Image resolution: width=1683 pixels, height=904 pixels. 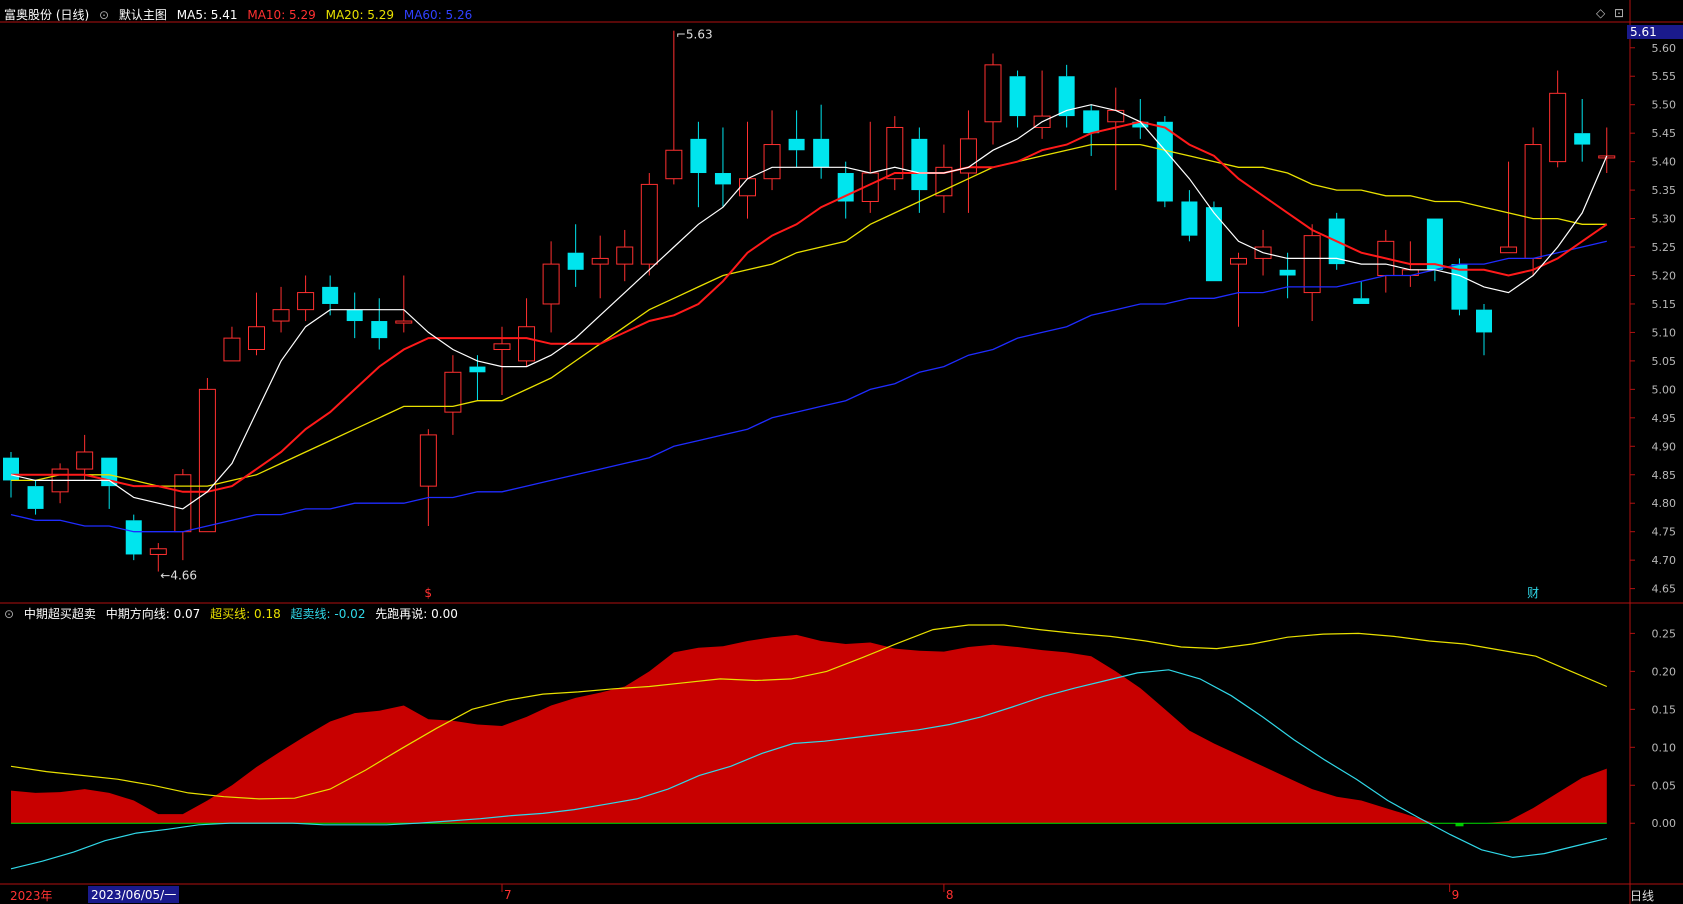 I want to click on oversold-label: 超卖线: -0.02, so click(x=328, y=614).